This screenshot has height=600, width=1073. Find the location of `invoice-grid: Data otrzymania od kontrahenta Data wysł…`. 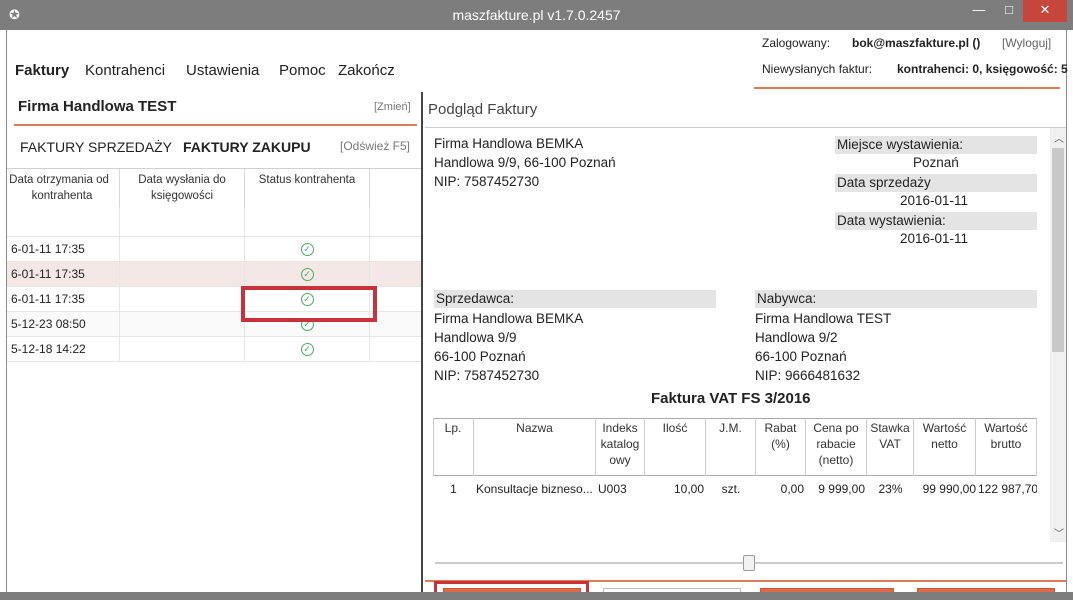

invoice-grid: Data otrzymania od kontrahenta Data wysł… is located at coordinates (214, 265).